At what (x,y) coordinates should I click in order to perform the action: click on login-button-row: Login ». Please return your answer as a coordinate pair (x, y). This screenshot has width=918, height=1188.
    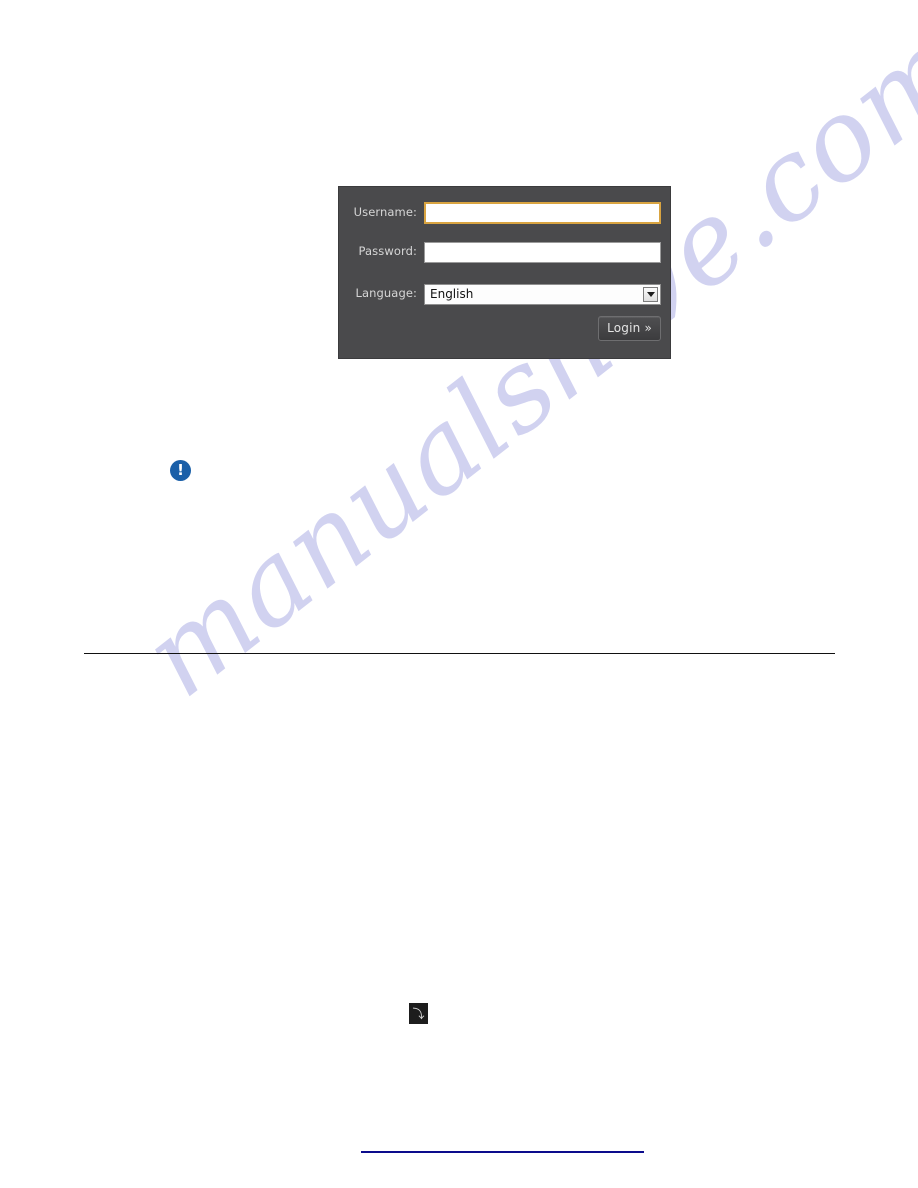
    Looking at the image, I should click on (504, 328).